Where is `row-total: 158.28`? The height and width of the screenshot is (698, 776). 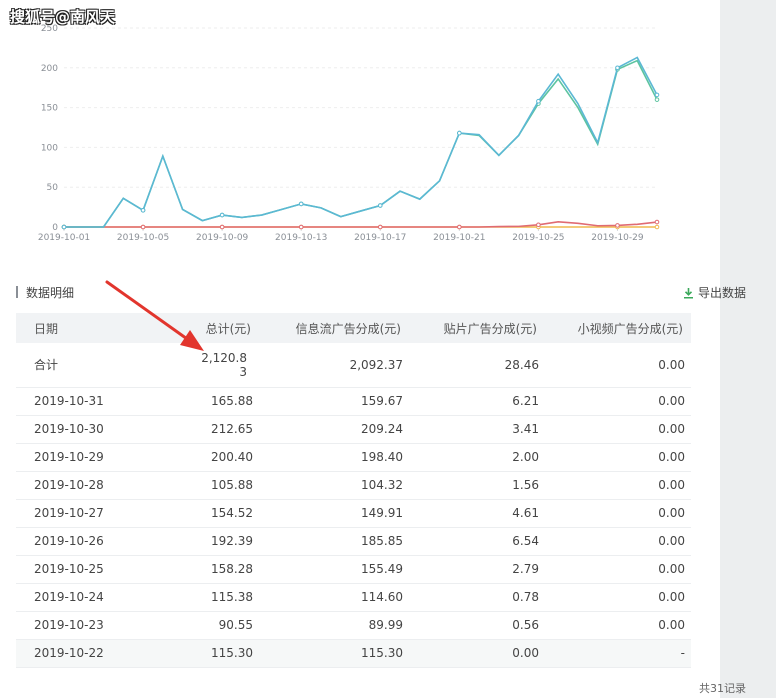 row-total: 158.28 is located at coordinates (221, 569).